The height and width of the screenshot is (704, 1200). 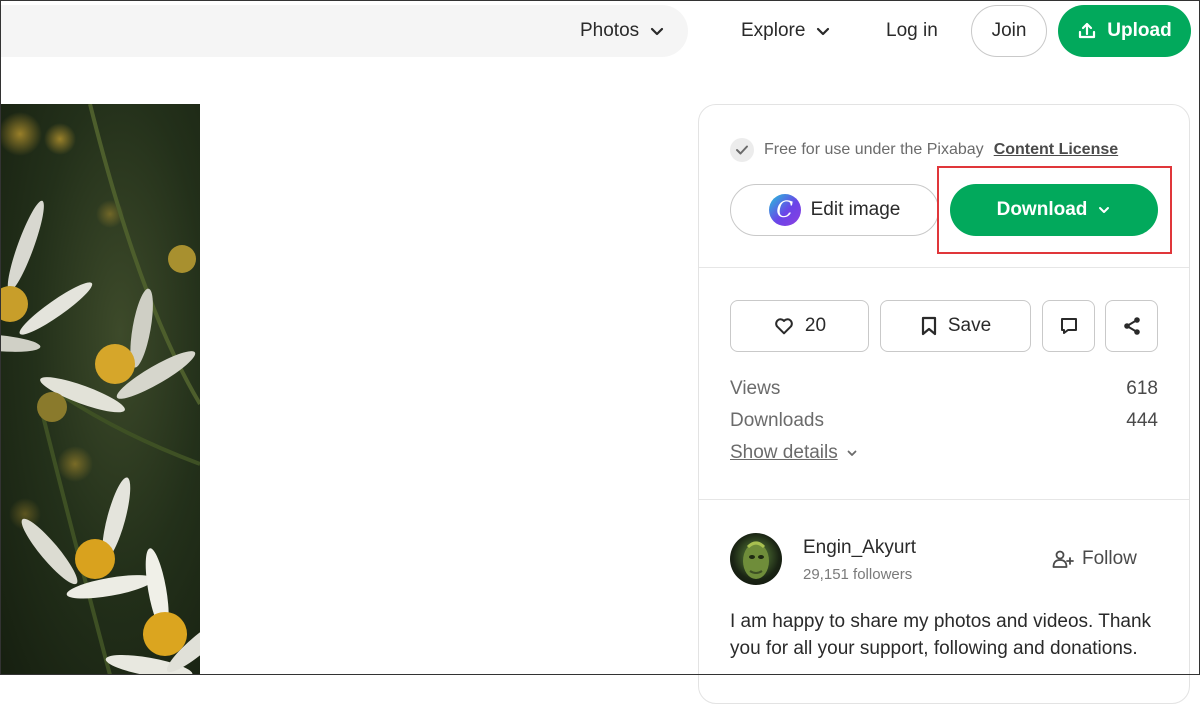 I want to click on author-followers: 29,151 followers, so click(x=858, y=574).